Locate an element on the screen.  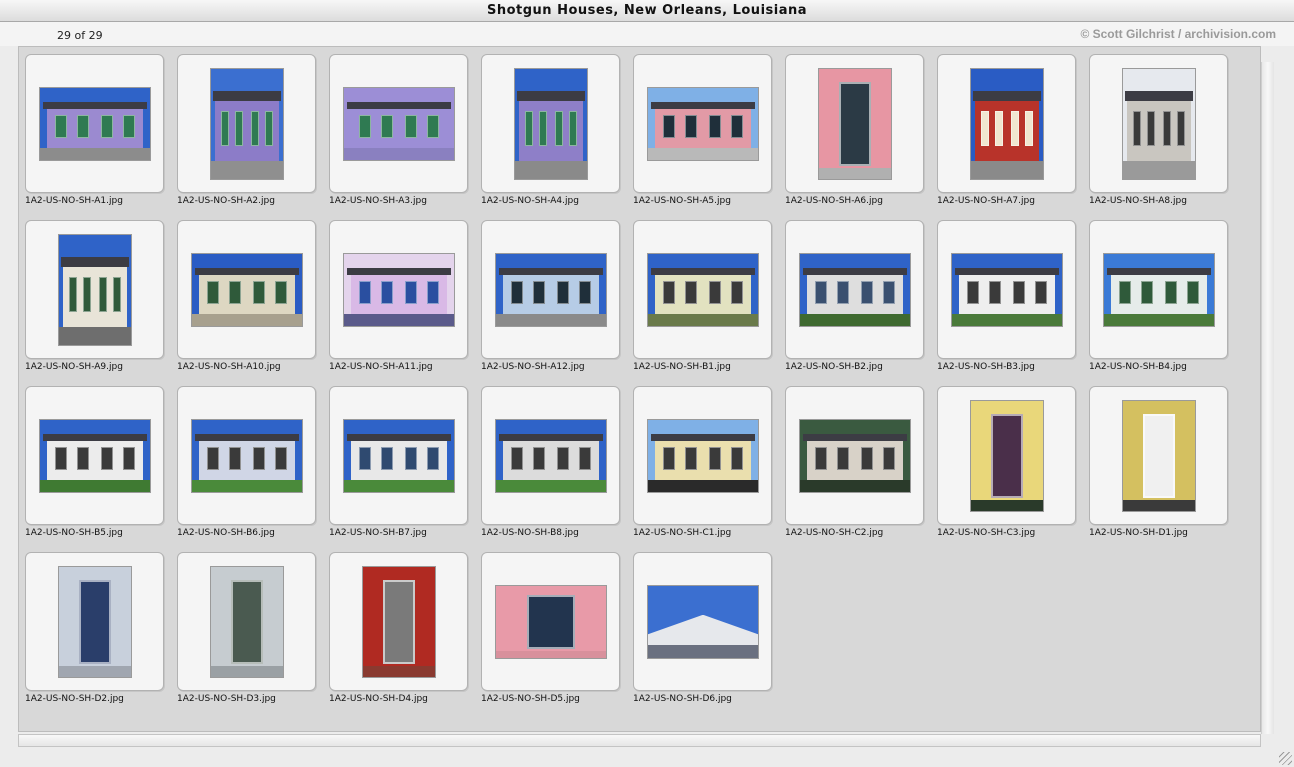
thumbnail-item: 1A2-US-NO-SH-B2.jpg is located at coordinates (851, 293).